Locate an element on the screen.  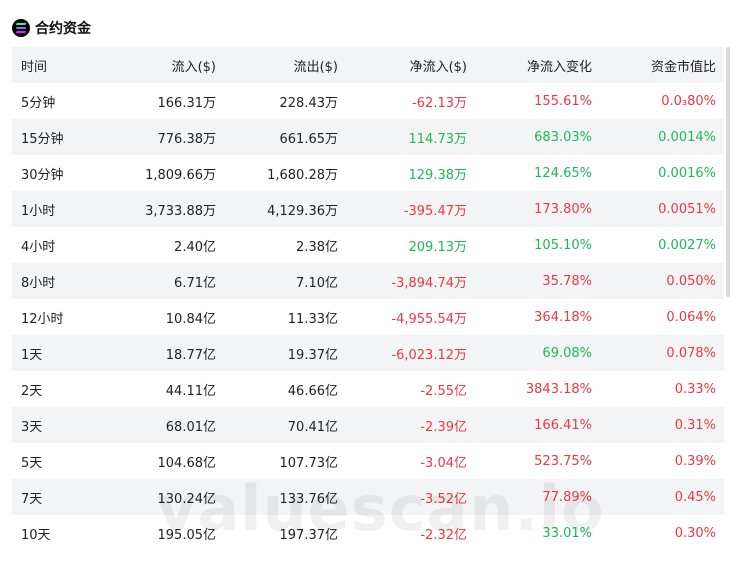
table-header-row: 时间 流入($) 流出($) 净流入($) 净流入变化 资金市值比 is located at coordinates (368, 65).